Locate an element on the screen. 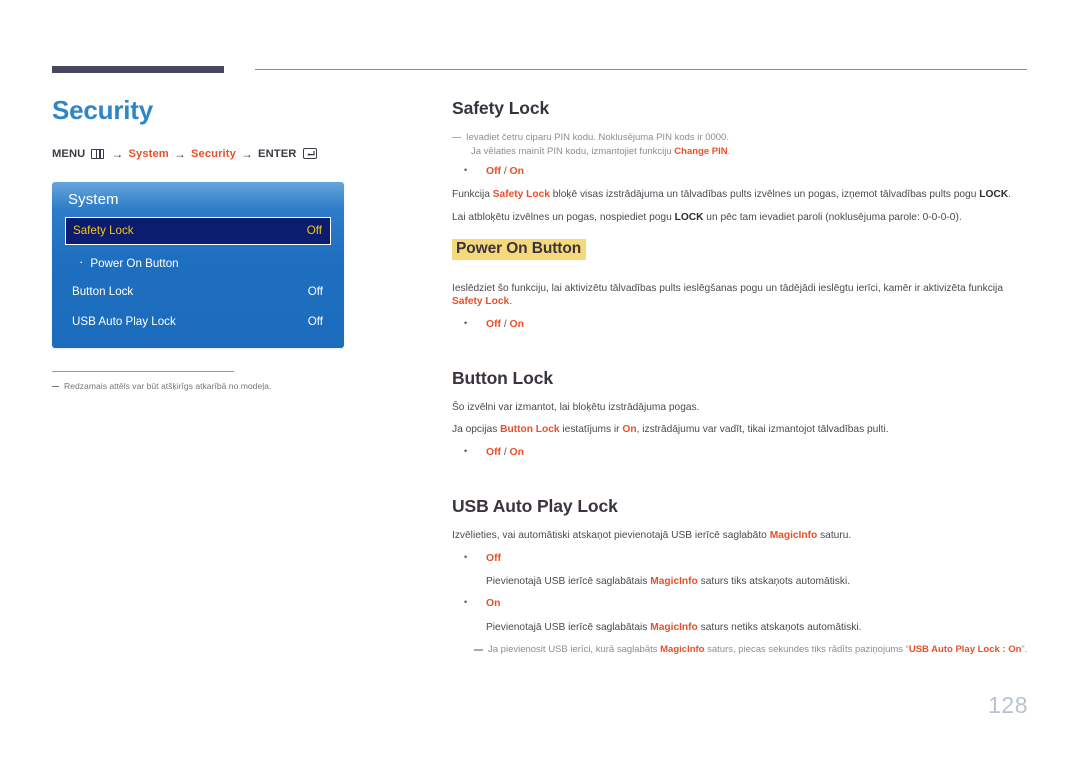 The height and width of the screenshot is (763, 1080). breadcrumb-arrow-1: → is located at coordinates (117, 153).